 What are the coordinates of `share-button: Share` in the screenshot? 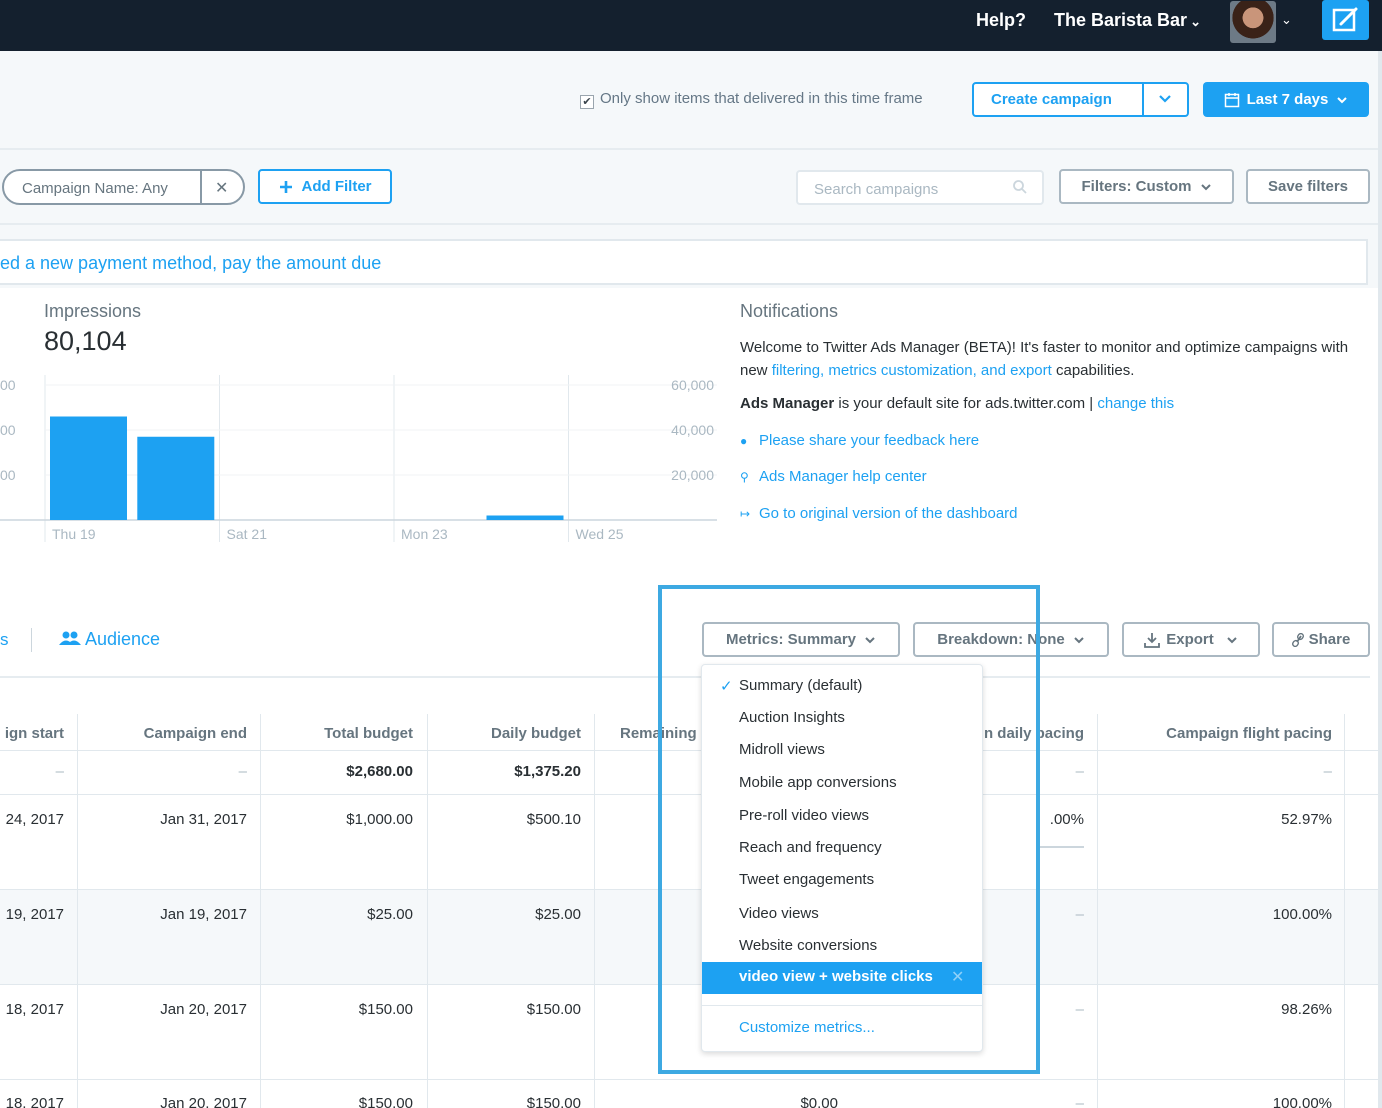 It's located at (1321, 639).